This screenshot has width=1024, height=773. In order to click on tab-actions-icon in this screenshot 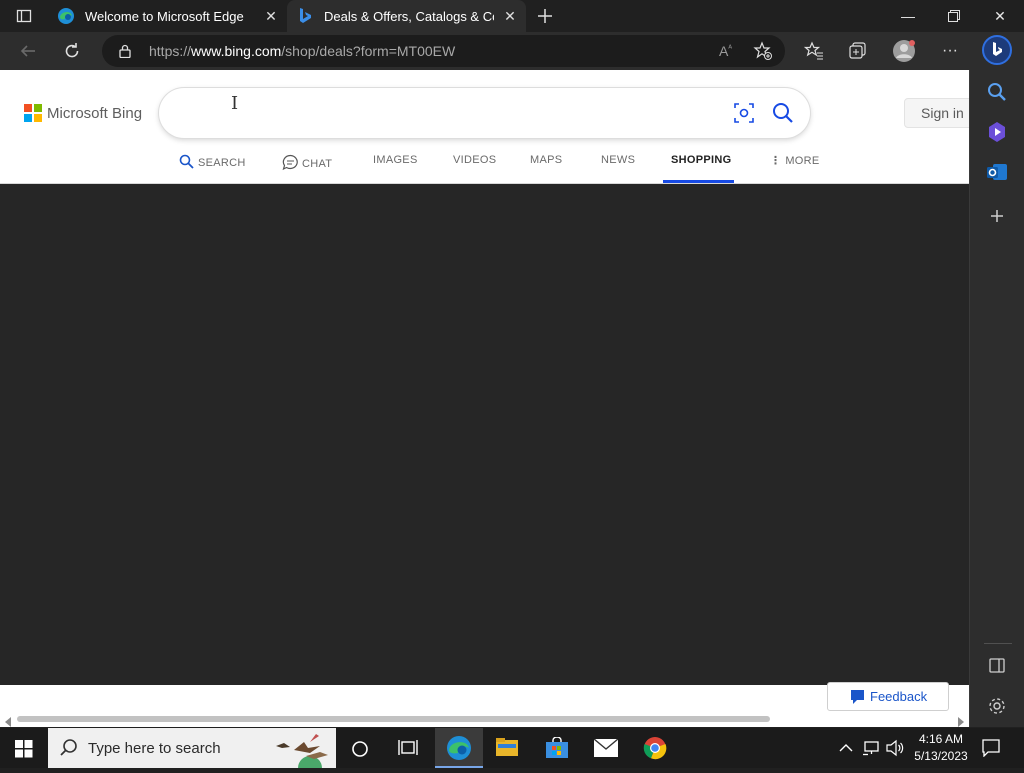, I will do `click(24, 16)`.